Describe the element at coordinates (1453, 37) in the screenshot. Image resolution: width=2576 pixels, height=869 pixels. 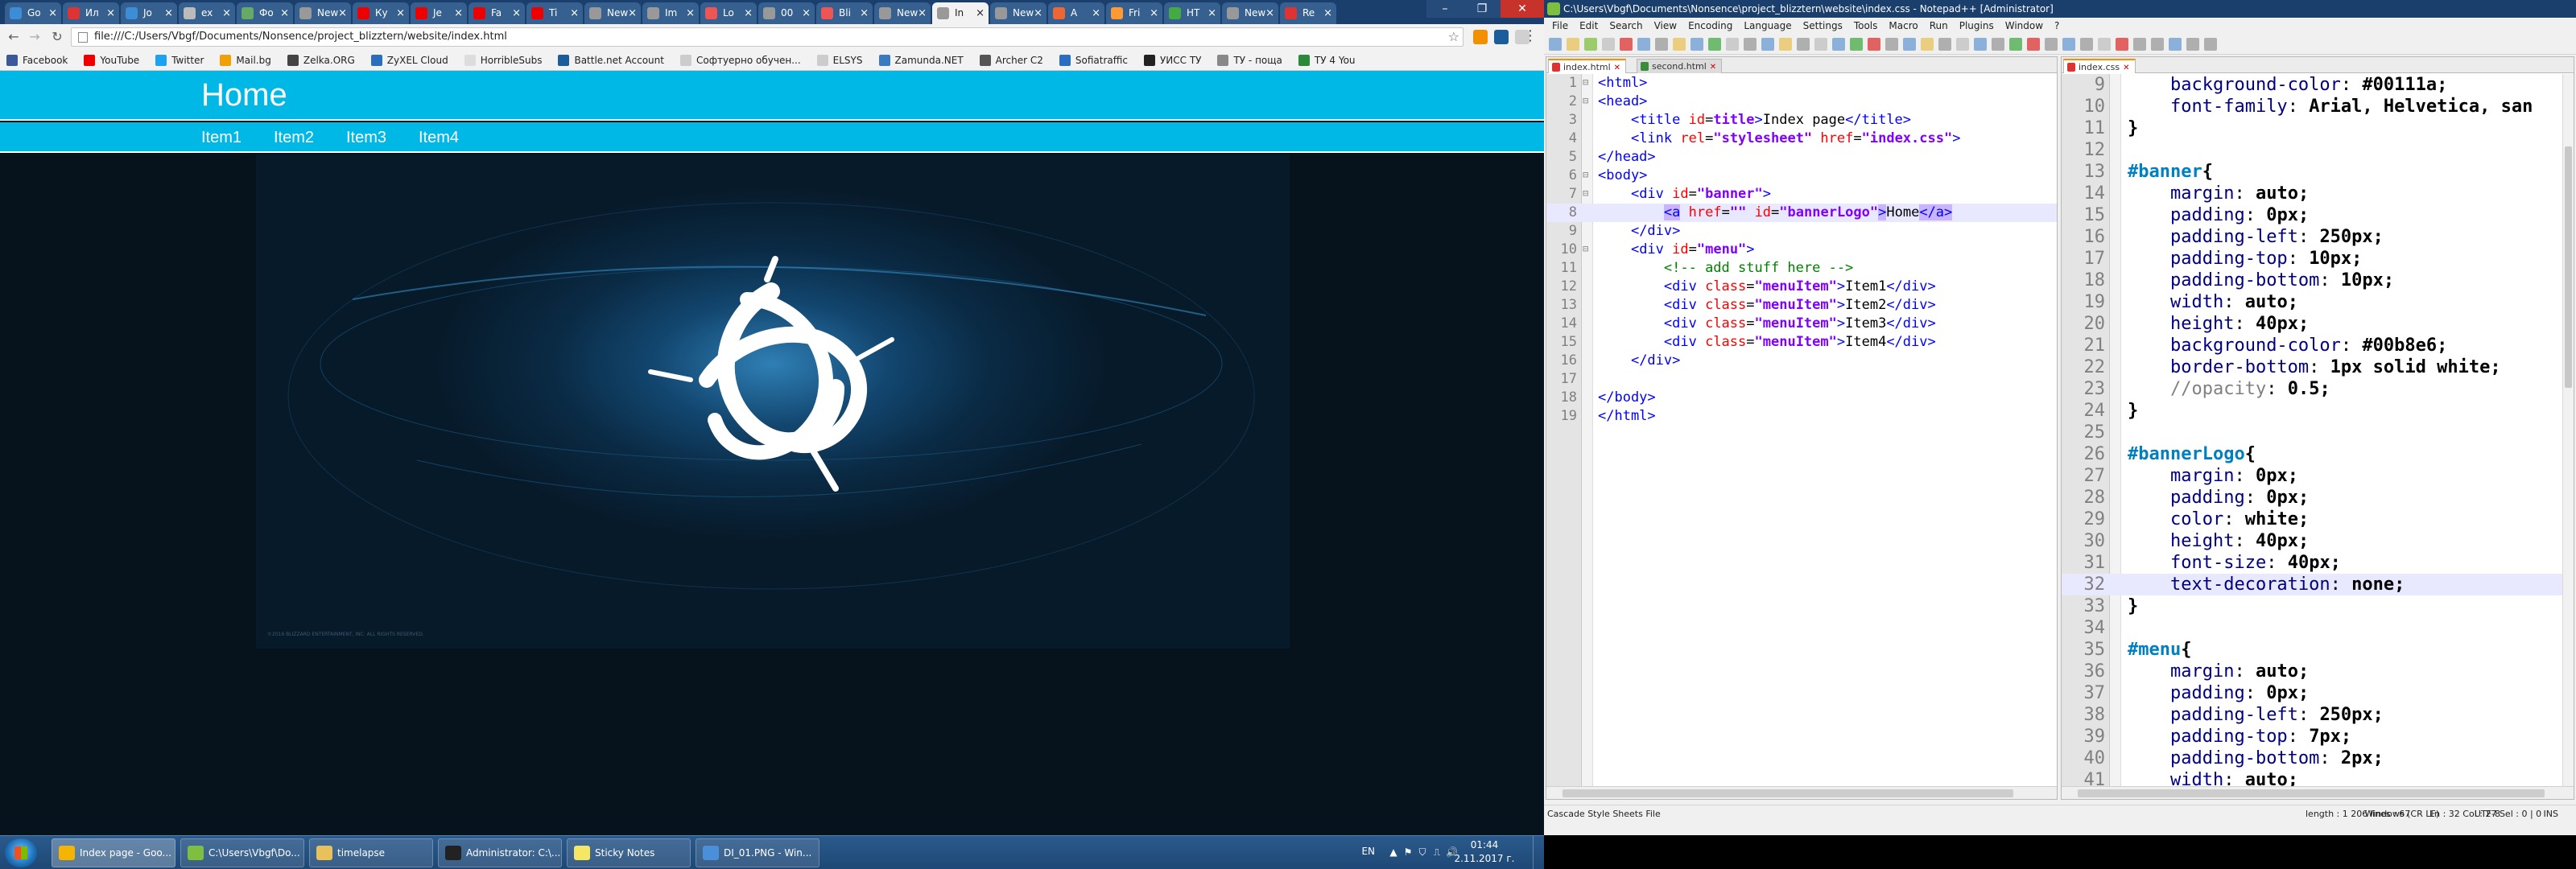
I see `bookmark-star-icon: ☆` at that location.